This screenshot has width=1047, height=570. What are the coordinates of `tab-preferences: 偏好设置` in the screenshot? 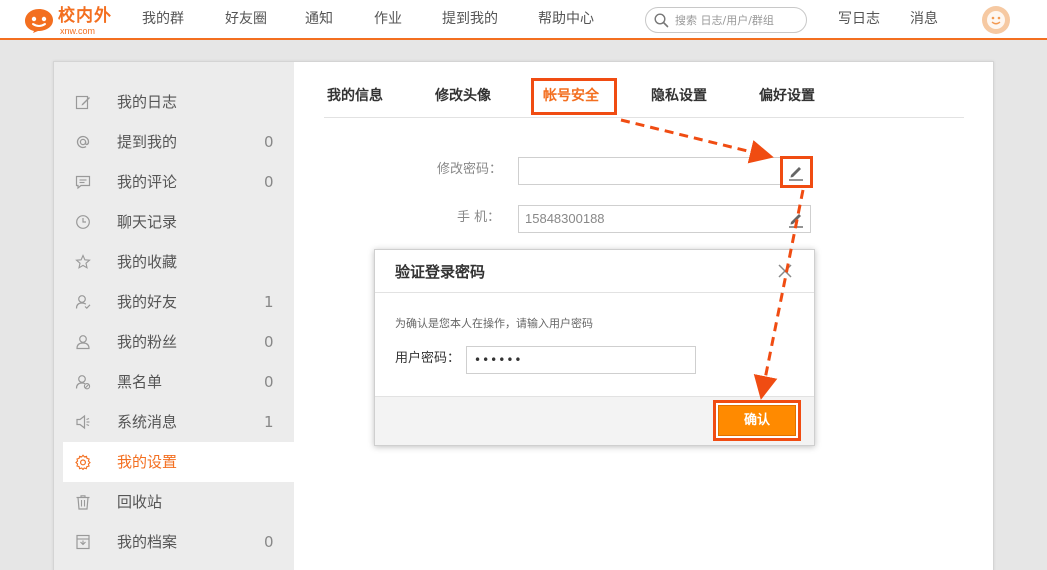 It's located at (787, 96).